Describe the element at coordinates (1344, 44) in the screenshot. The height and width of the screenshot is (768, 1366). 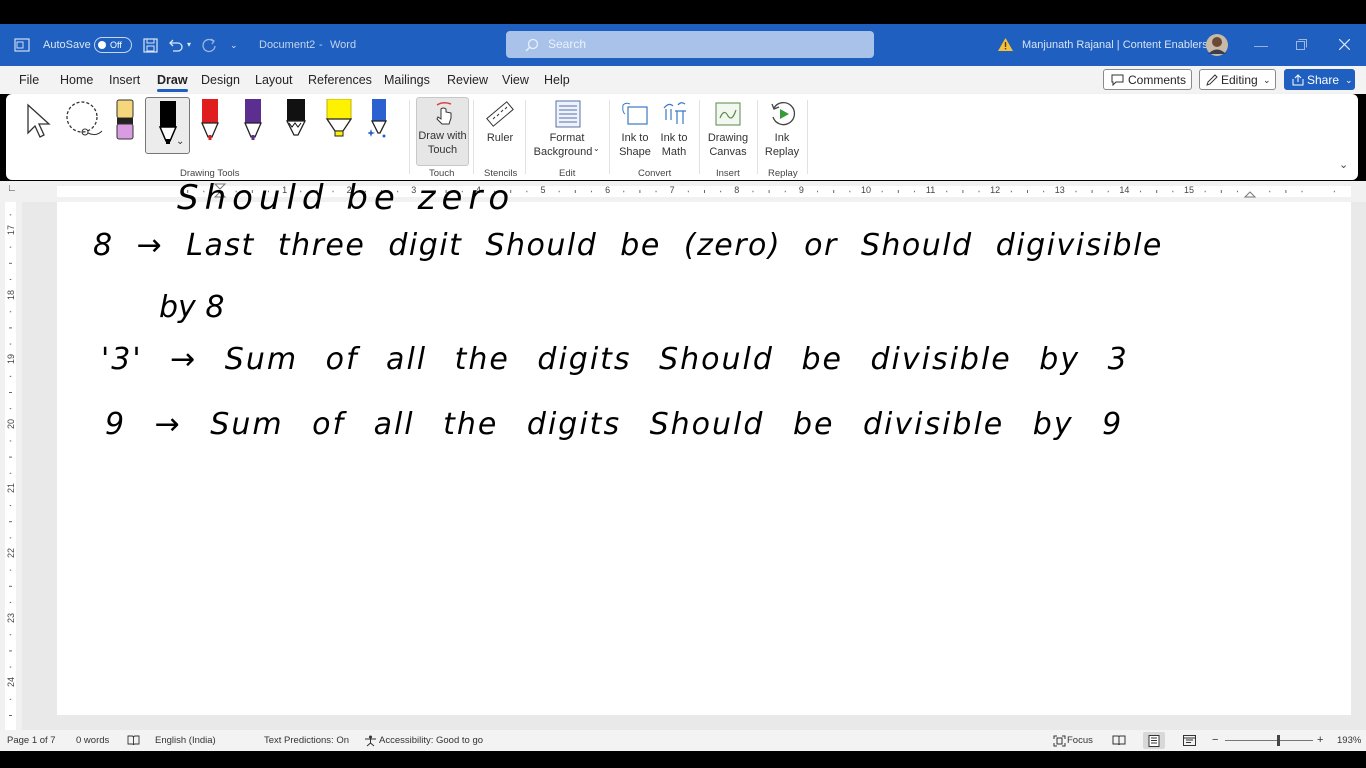
I see `close-button` at that location.